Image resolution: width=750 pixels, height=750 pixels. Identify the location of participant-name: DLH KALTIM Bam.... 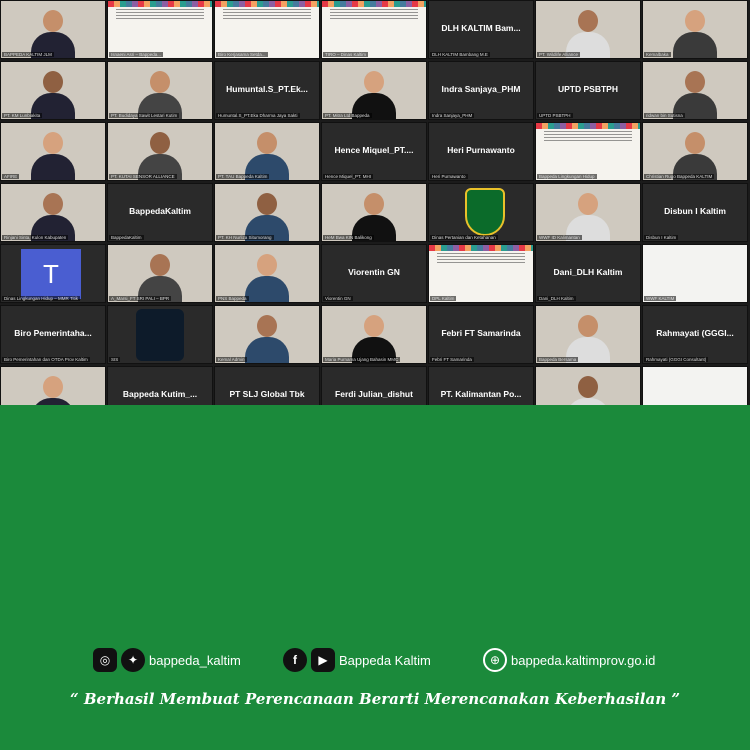
(481, 28).